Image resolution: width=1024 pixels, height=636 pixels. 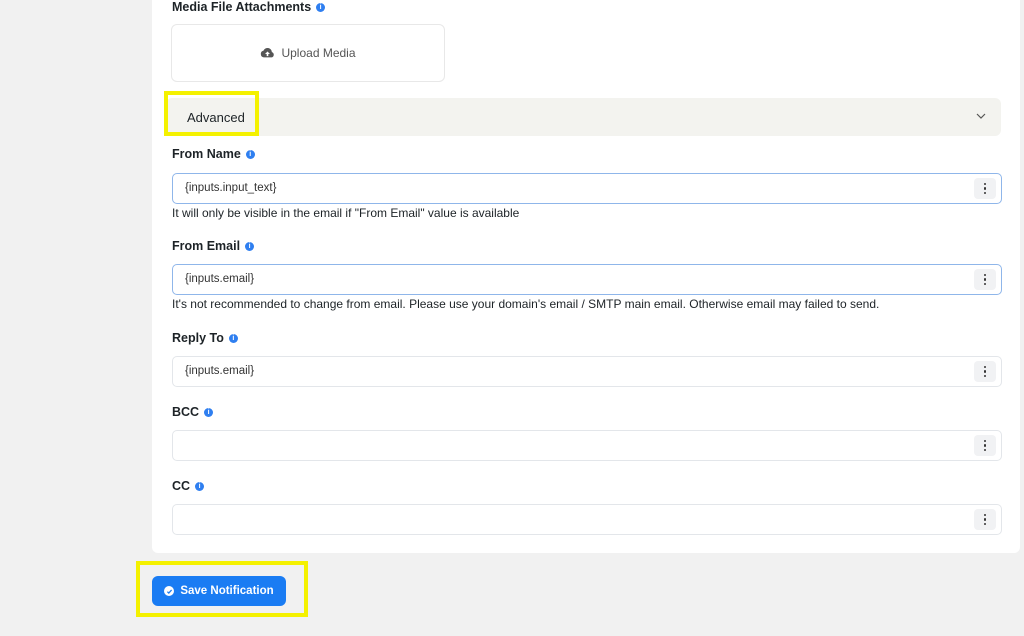 What do you see at coordinates (587, 371) in the screenshot?
I see `reply-to-field: {inputs.email}` at bounding box center [587, 371].